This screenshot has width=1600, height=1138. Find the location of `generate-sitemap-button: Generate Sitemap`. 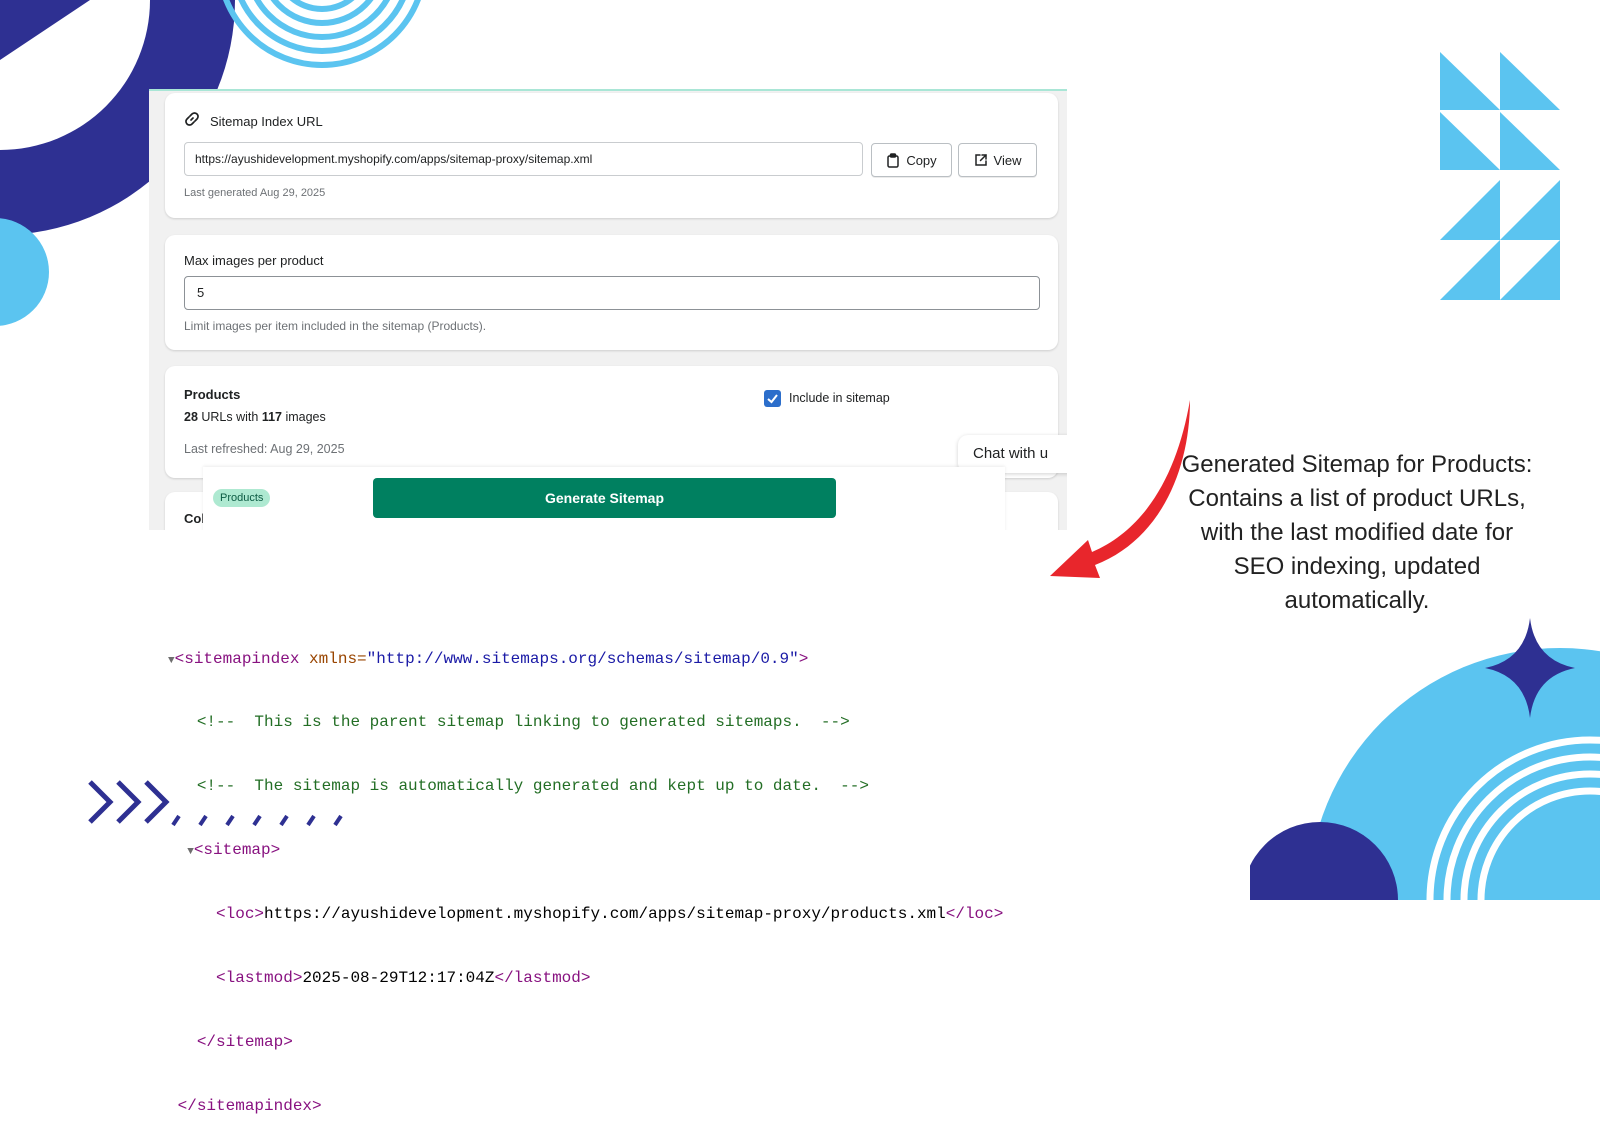

generate-sitemap-button: Generate Sitemap is located at coordinates (604, 498).